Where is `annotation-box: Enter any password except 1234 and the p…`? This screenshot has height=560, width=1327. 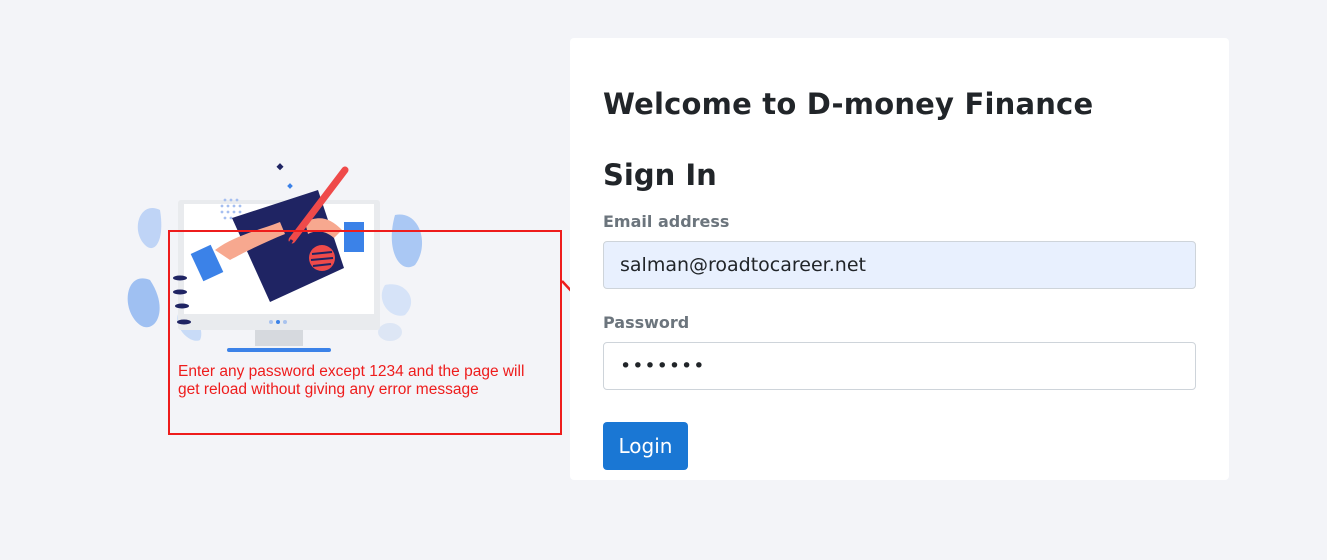 annotation-box: Enter any password except 1234 and the p… is located at coordinates (365, 332).